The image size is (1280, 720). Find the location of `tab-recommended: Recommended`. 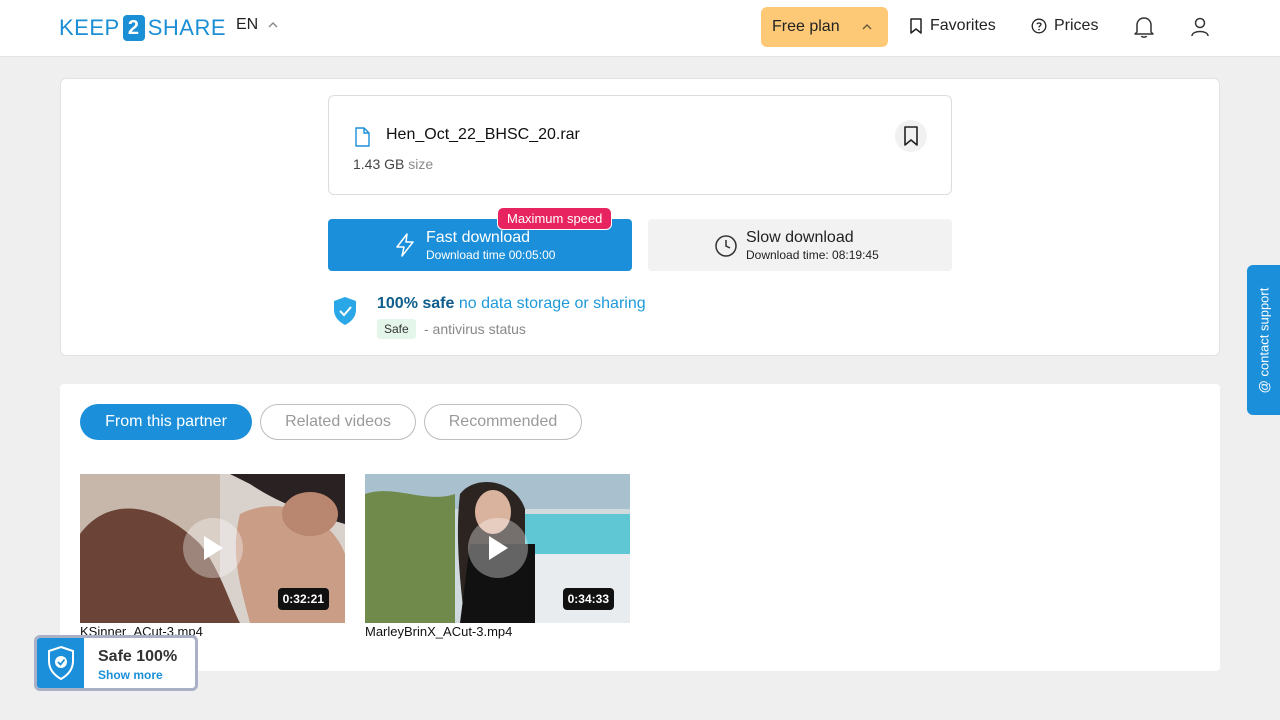

tab-recommended: Recommended is located at coordinates (503, 422).